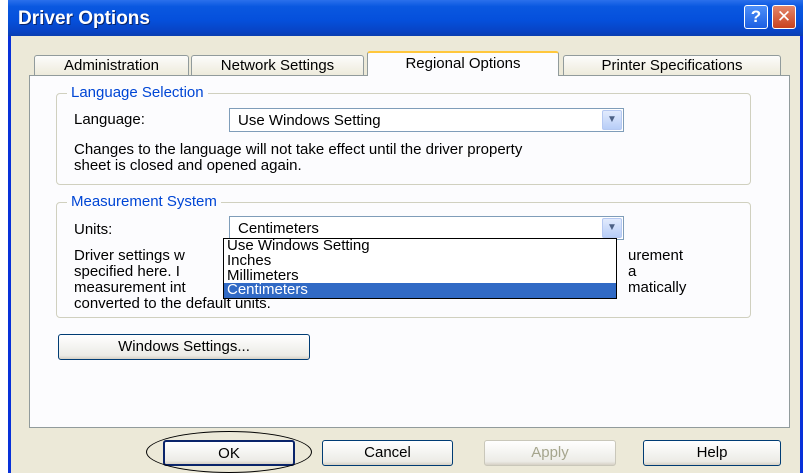  I want to click on units-note-line3-end: matically, so click(657, 287).